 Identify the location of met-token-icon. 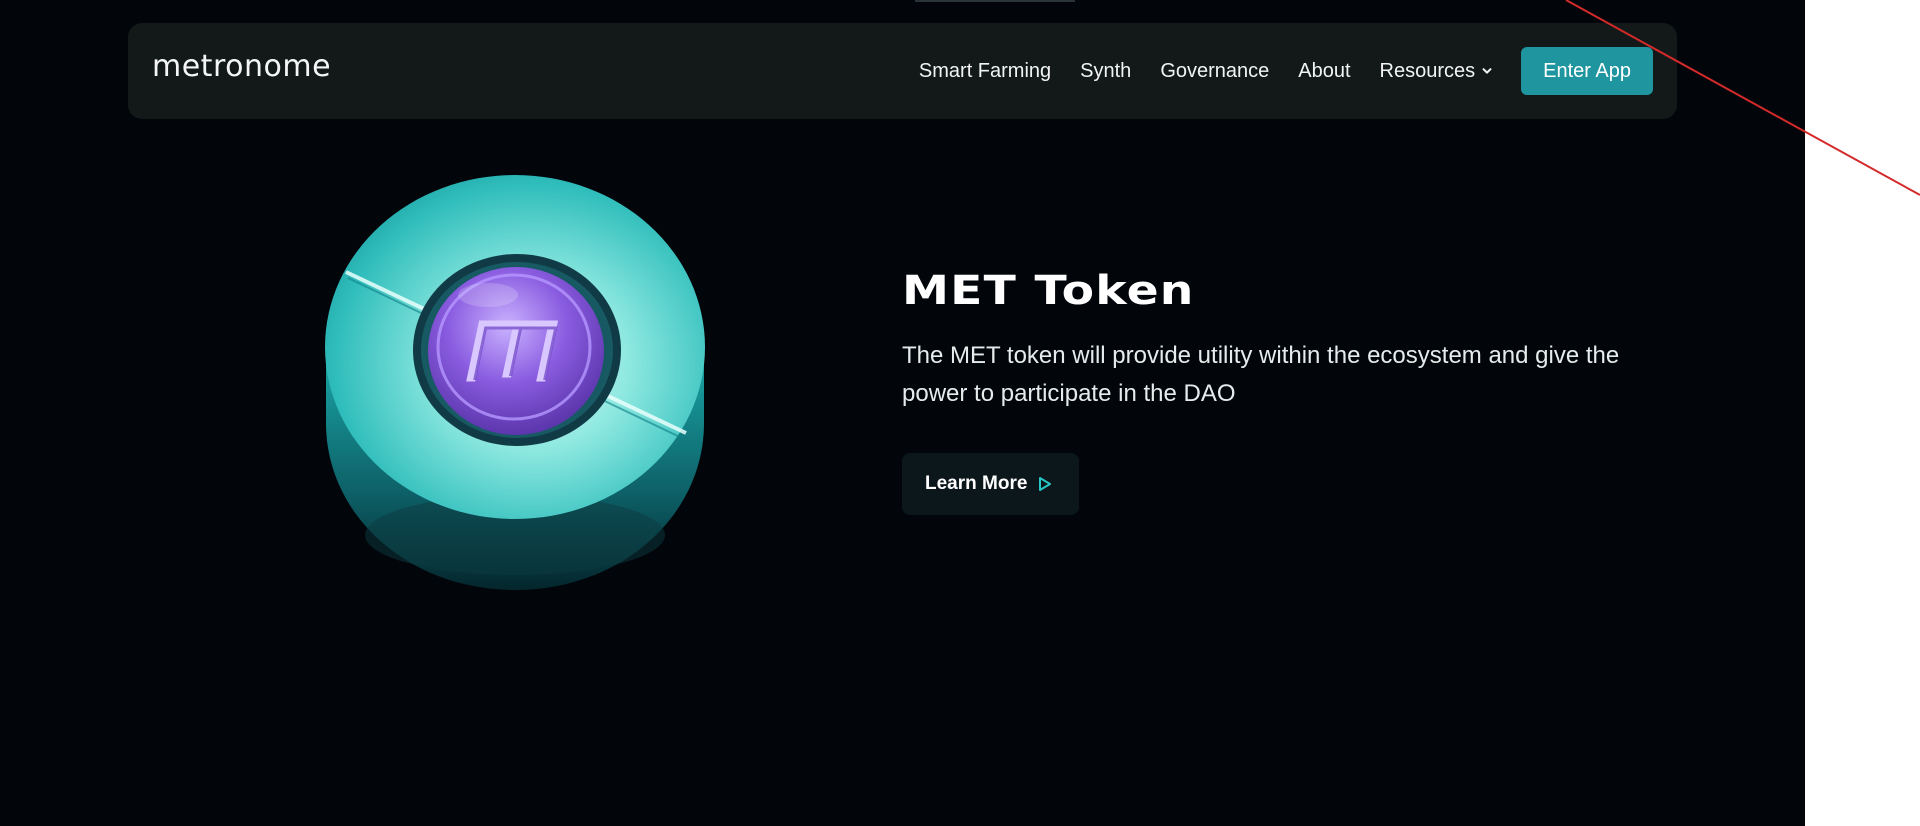
(515, 382).